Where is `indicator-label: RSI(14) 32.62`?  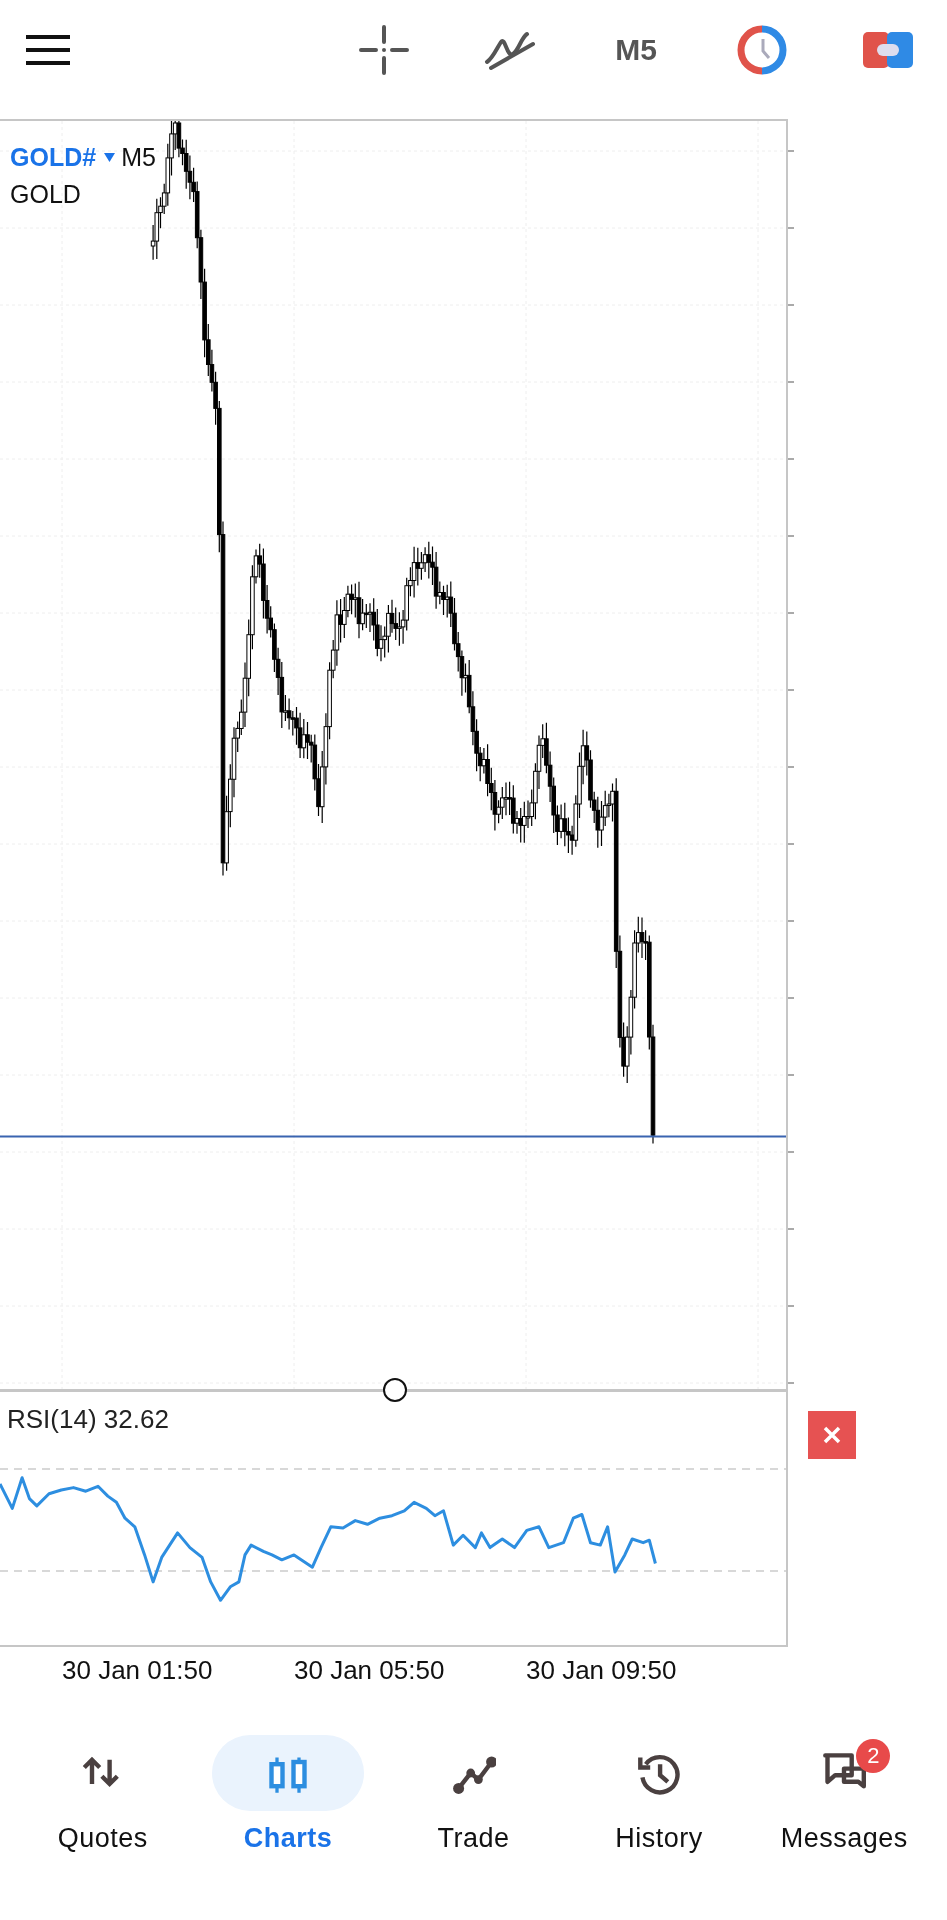
indicator-label: RSI(14) 32.62 is located at coordinates (88, 1419).